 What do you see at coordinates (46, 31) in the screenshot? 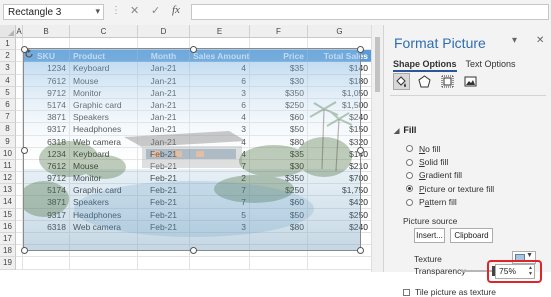
I see `column-header: B` at bounding box center [46, 31].